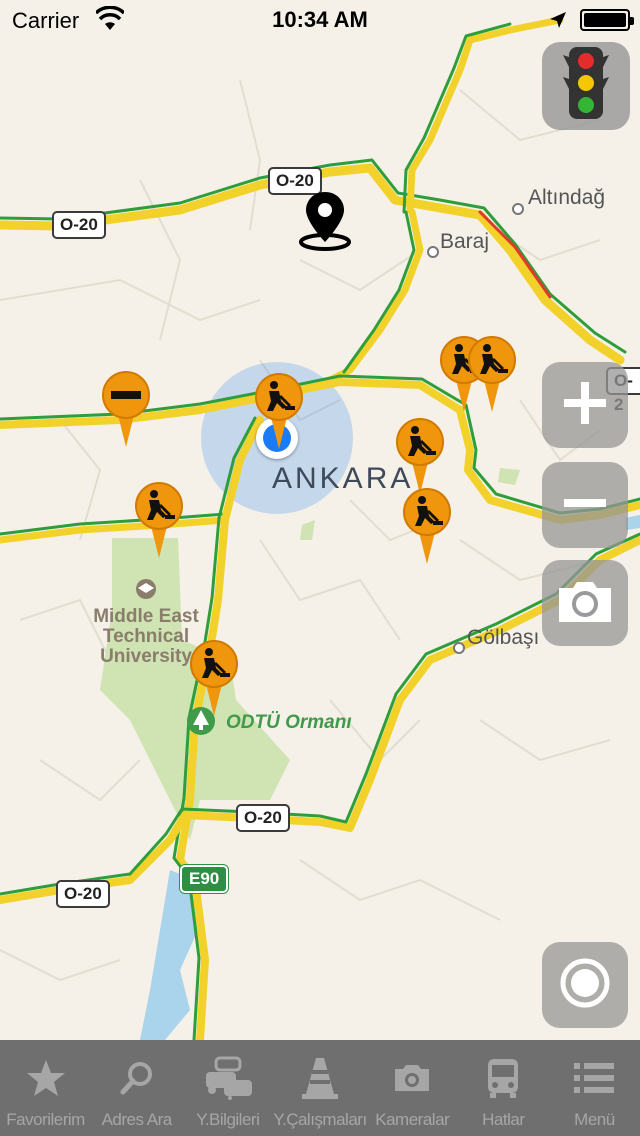  Describe the element at coordinates (137, 1078) in the screenshot. I see `search-icon` at that location.